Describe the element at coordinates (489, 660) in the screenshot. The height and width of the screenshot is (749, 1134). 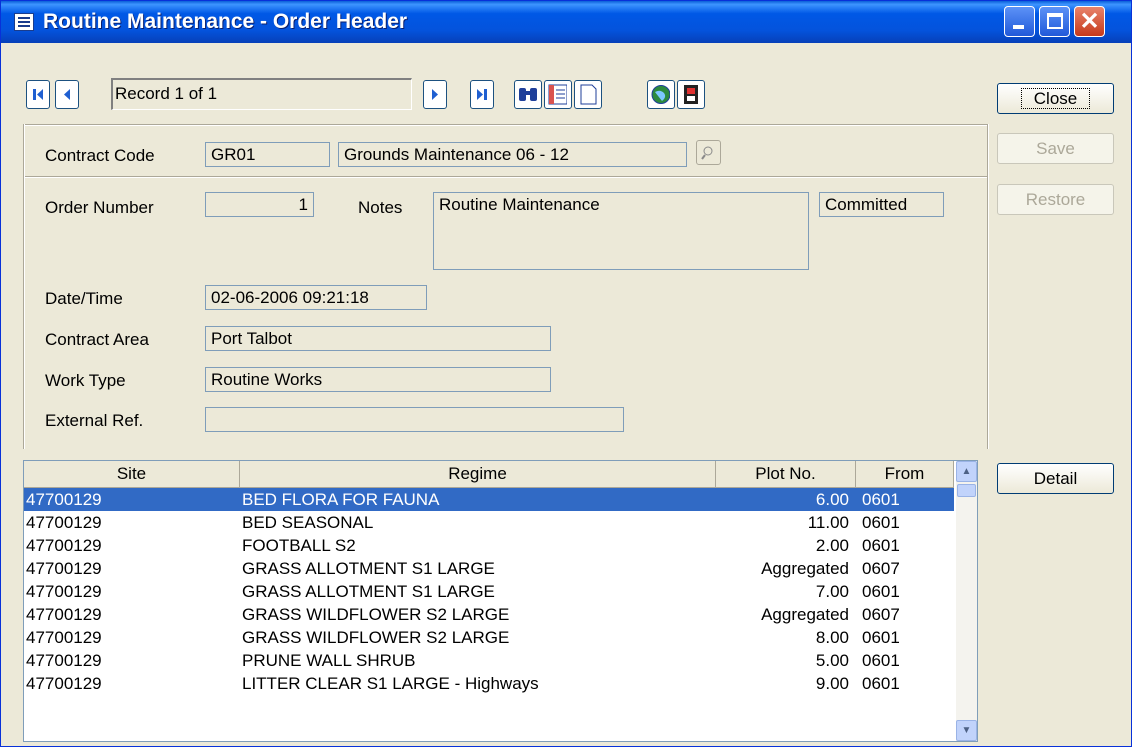
I see `table-row: 47700129 PRUNE WALL SHRUB 5.00 0601` at that location.